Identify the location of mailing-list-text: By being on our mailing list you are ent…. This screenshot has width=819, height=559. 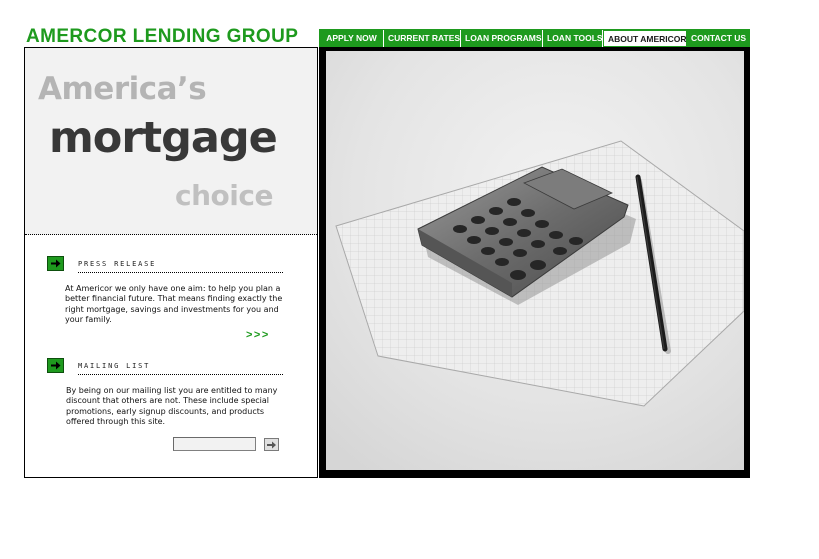
(172, 406).